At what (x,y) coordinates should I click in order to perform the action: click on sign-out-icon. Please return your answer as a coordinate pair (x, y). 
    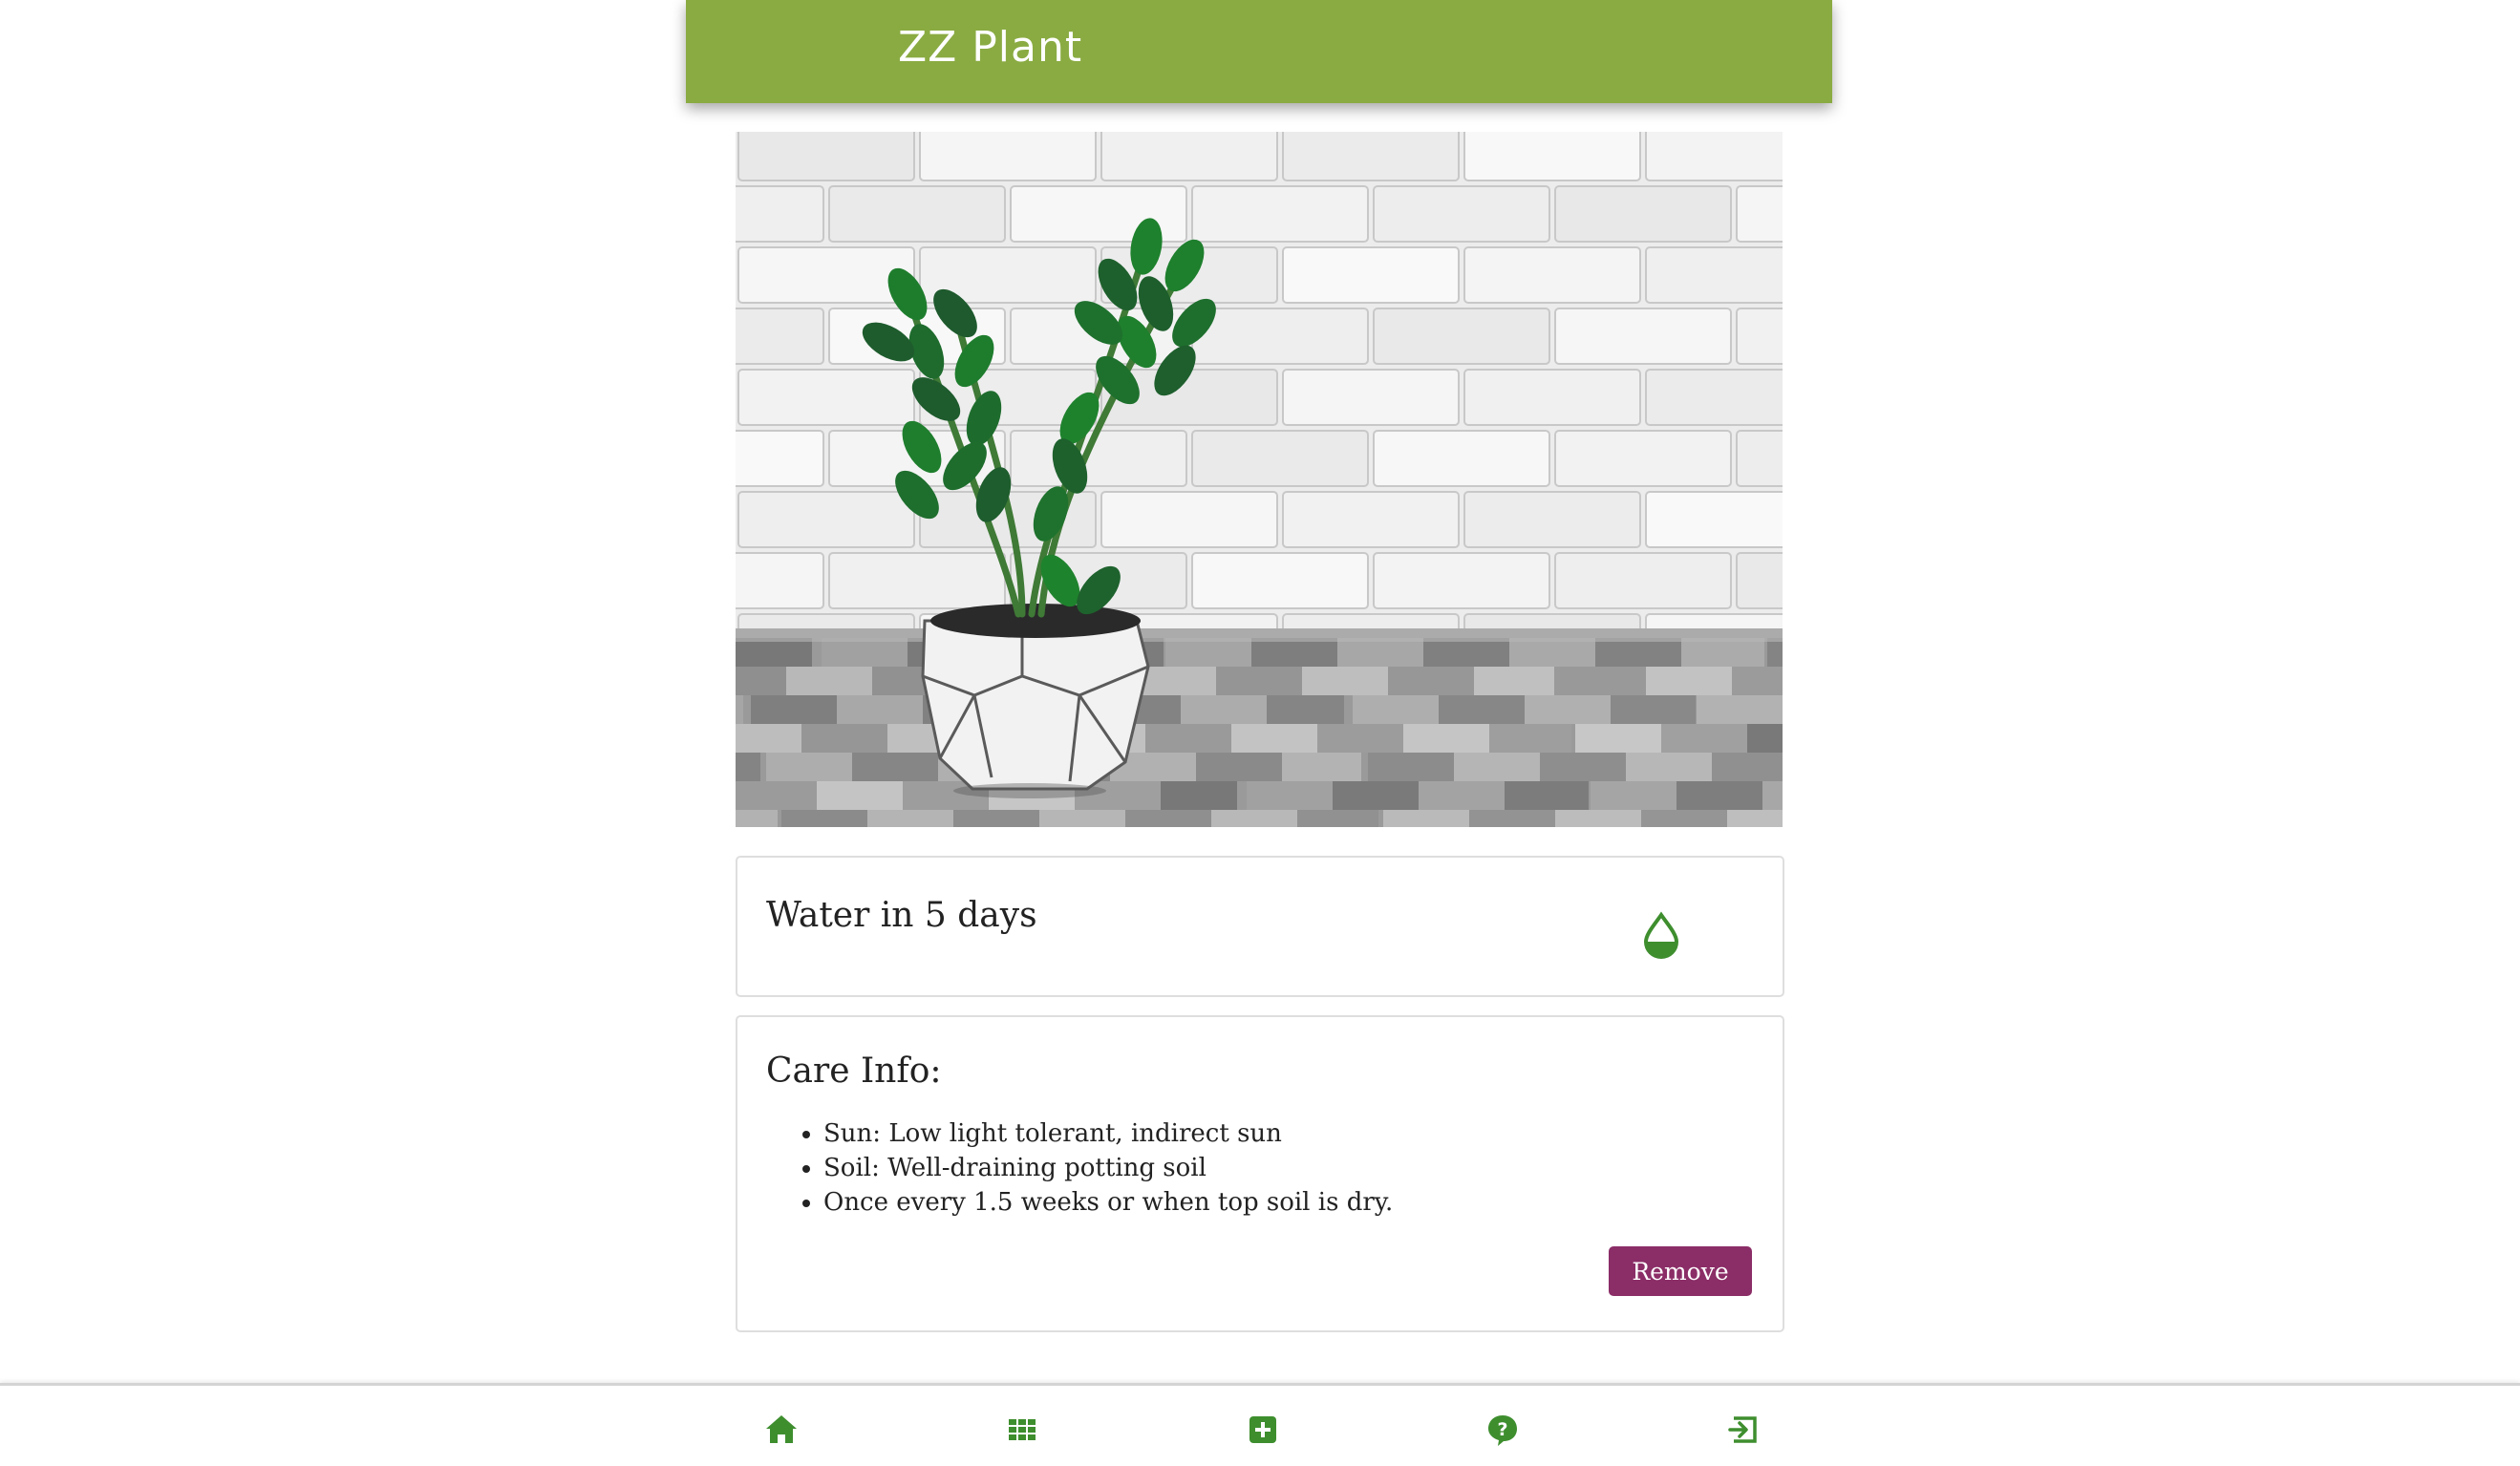
    Looking at the image, I should click on (1742, 1430).